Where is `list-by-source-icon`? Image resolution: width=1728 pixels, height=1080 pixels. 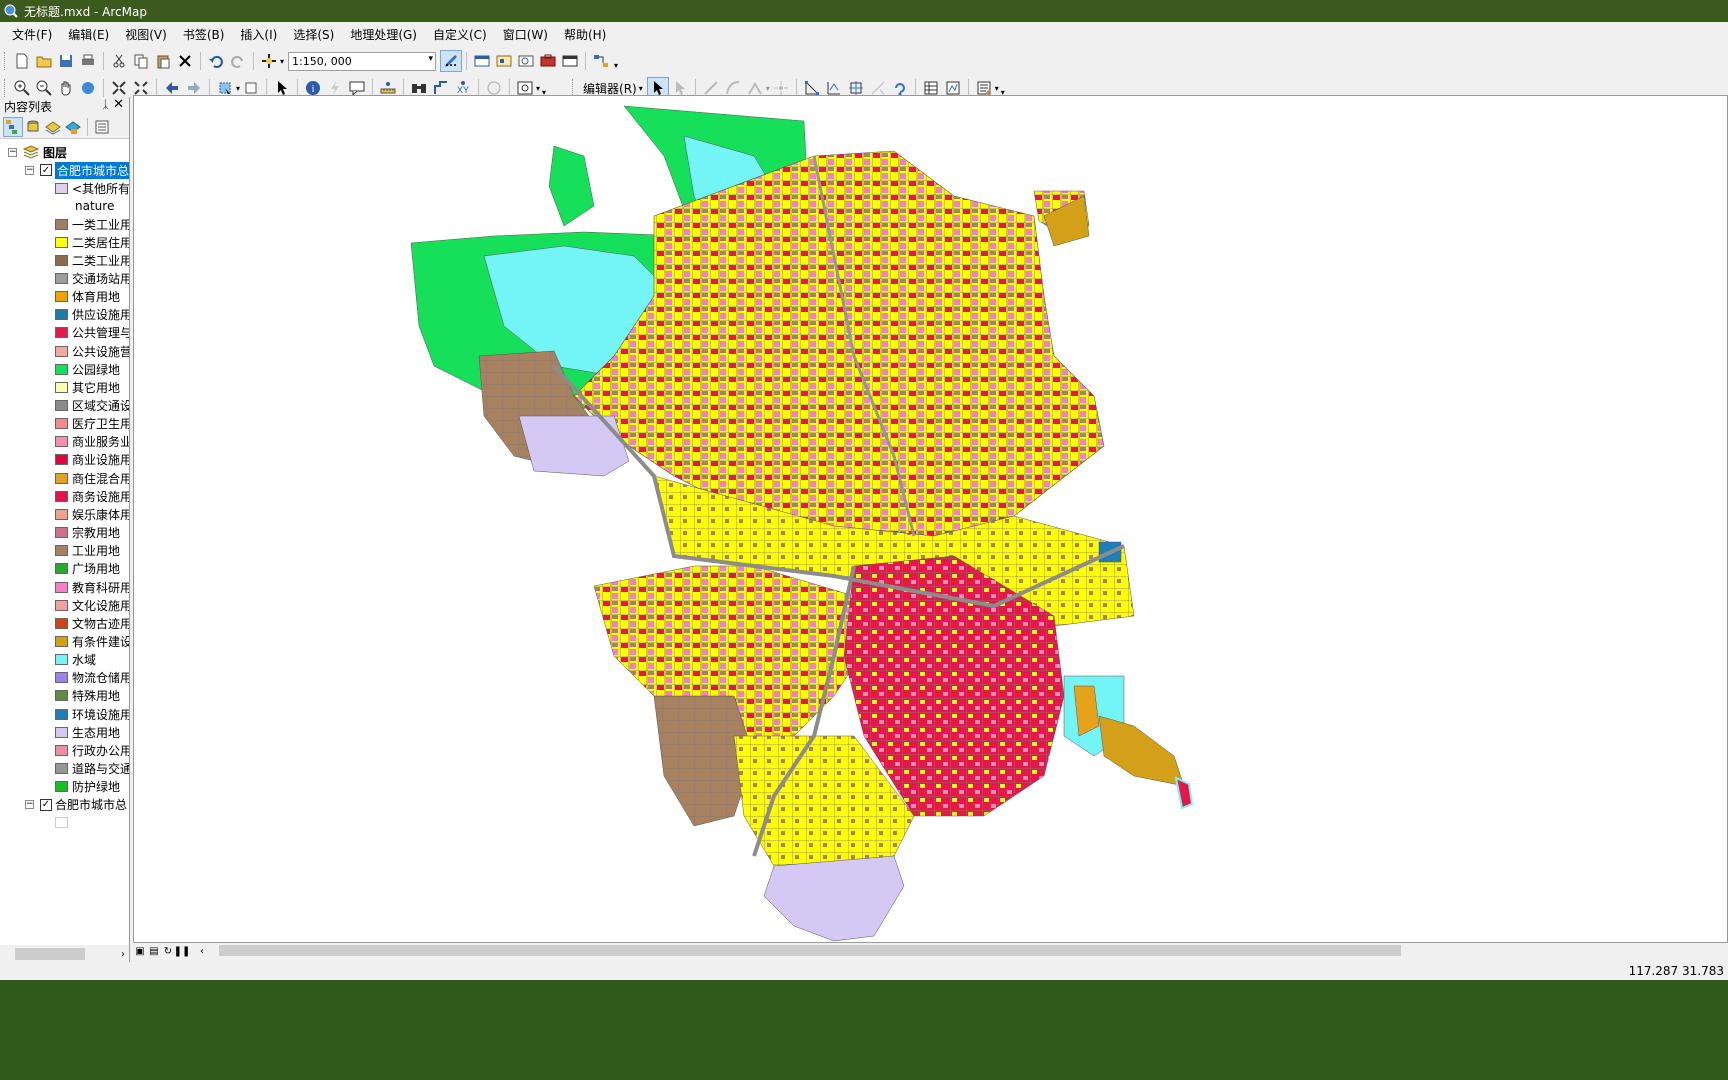
list-by-source-icon is located at coordinates (33, 127).